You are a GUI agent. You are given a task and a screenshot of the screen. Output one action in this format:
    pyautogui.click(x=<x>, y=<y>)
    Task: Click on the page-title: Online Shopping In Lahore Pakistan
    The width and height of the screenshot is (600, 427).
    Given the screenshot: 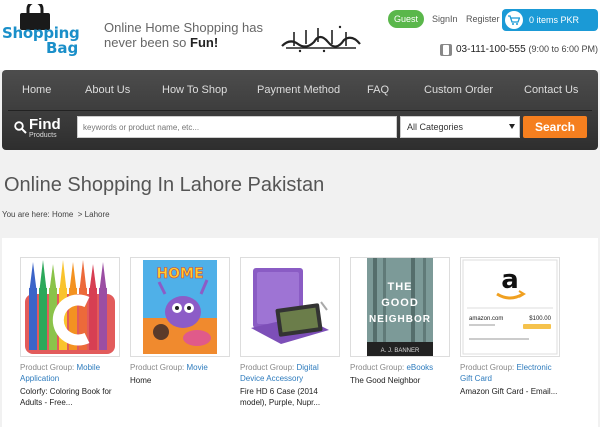 What is the action you would take?
    pyautogui.click(x=164, y=185)
    